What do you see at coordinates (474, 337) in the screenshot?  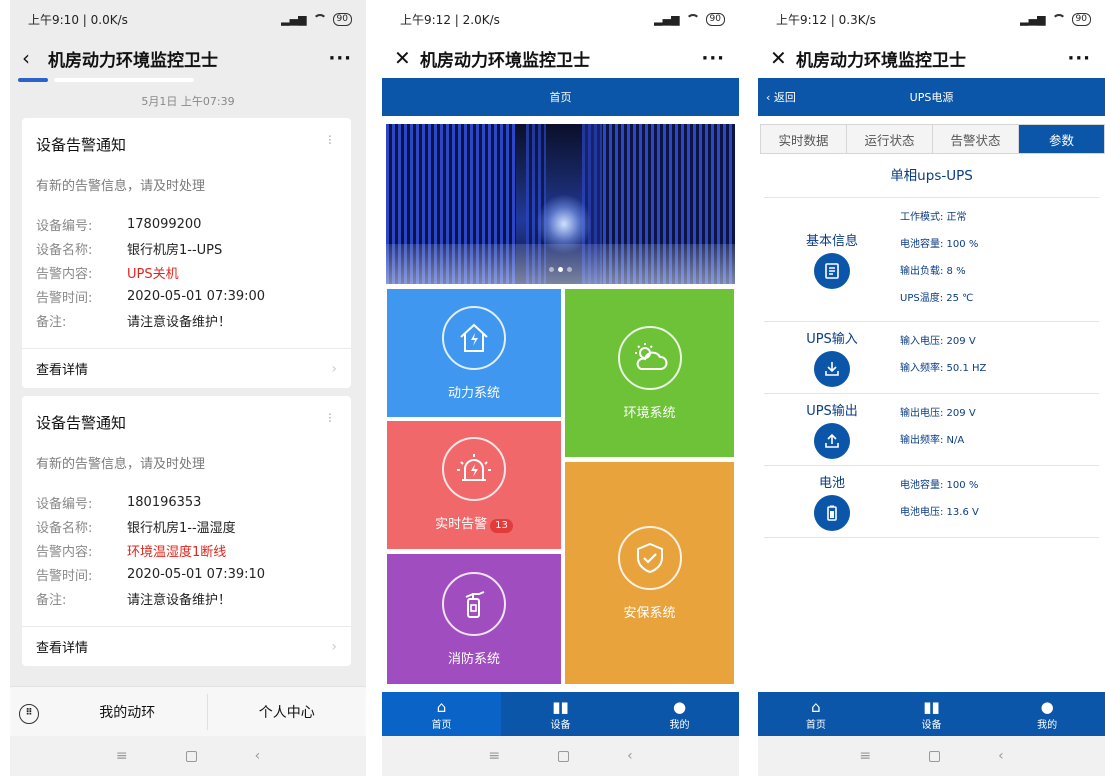 I see `house-power-icon` at bounding box center [474, 337].